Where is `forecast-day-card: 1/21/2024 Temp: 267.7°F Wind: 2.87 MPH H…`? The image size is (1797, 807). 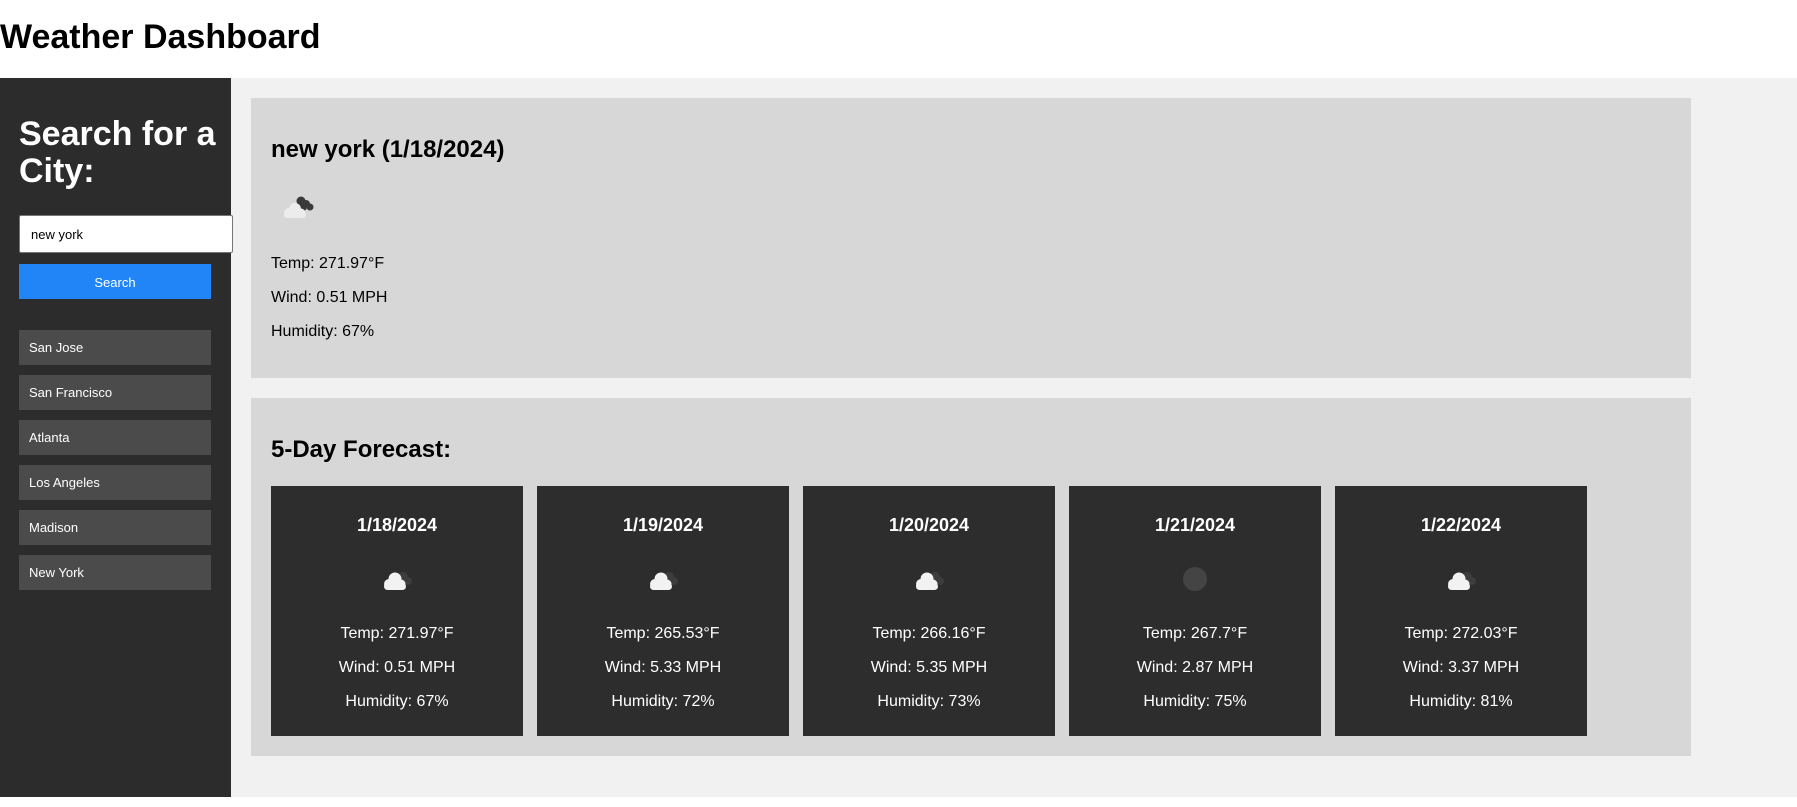 forecast-day-card: 1/21/2024 Temp: 267.7°F Wind: 2.87 MPH H… is located at coordinates (1195, 611).